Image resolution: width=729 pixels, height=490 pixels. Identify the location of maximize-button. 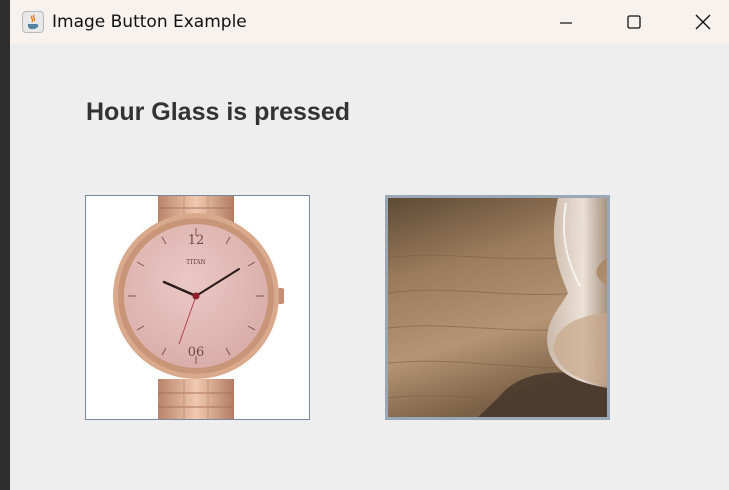
(634, 22).